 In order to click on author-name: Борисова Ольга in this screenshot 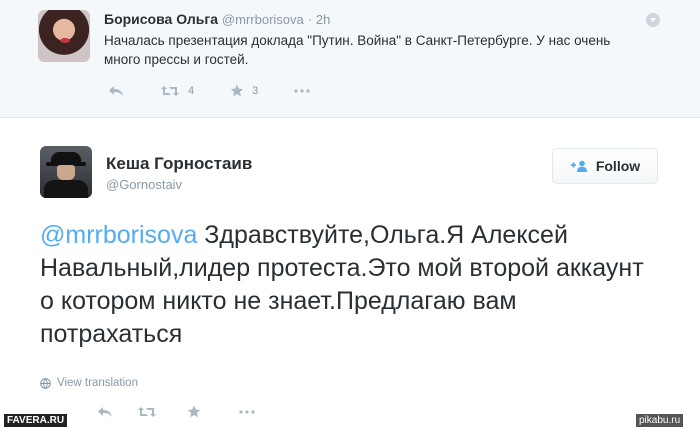, I will do `click(161, 19)`.